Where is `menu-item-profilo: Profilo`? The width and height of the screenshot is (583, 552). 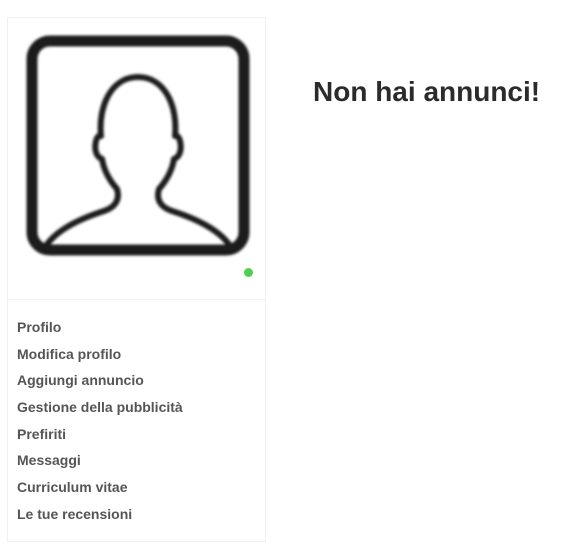 menu-item-profilo: Profilo is located at coordinates (141, 330).